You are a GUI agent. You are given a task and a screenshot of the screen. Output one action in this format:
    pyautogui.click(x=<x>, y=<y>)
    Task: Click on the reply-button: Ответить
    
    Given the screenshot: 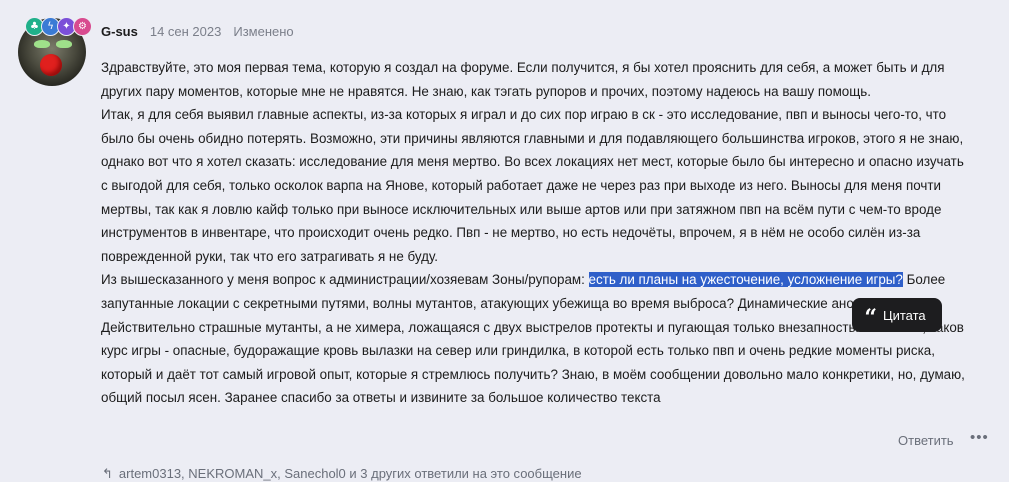 What is the action you would take?
    pyautogui.click(x=926, y=440)
    